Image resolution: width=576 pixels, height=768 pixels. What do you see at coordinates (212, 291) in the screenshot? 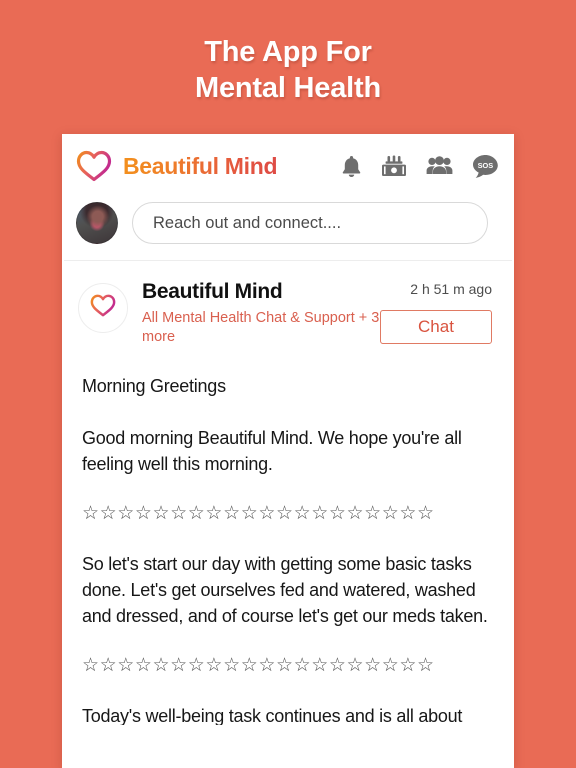
I see `post-author-name: Beautiful Mind` at bounding box center [212, 291].